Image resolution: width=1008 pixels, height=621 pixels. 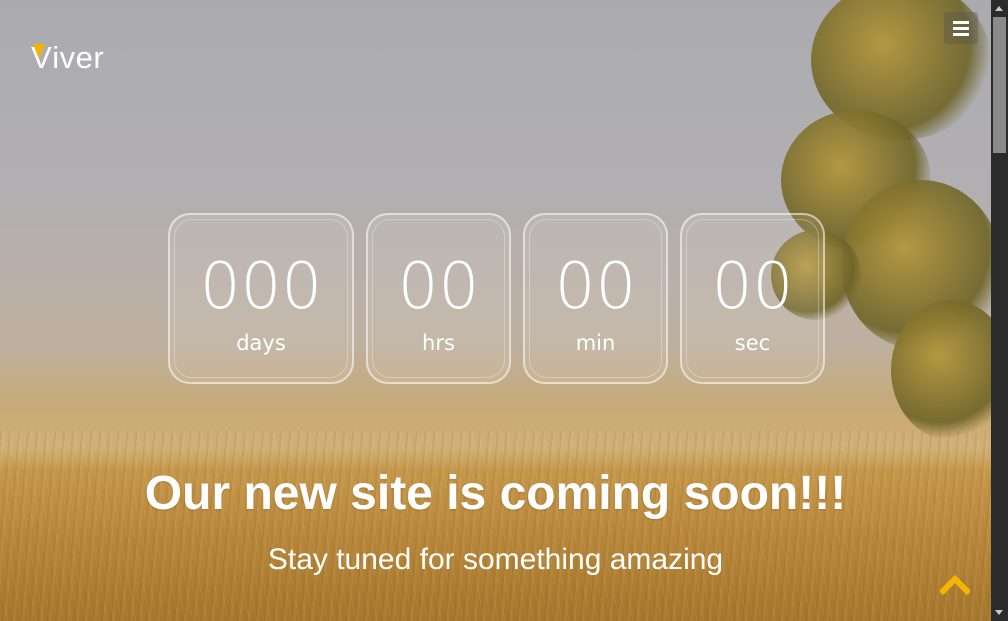 I want to click on countdown-seconds-value: 00, so click(x=752, y=287).